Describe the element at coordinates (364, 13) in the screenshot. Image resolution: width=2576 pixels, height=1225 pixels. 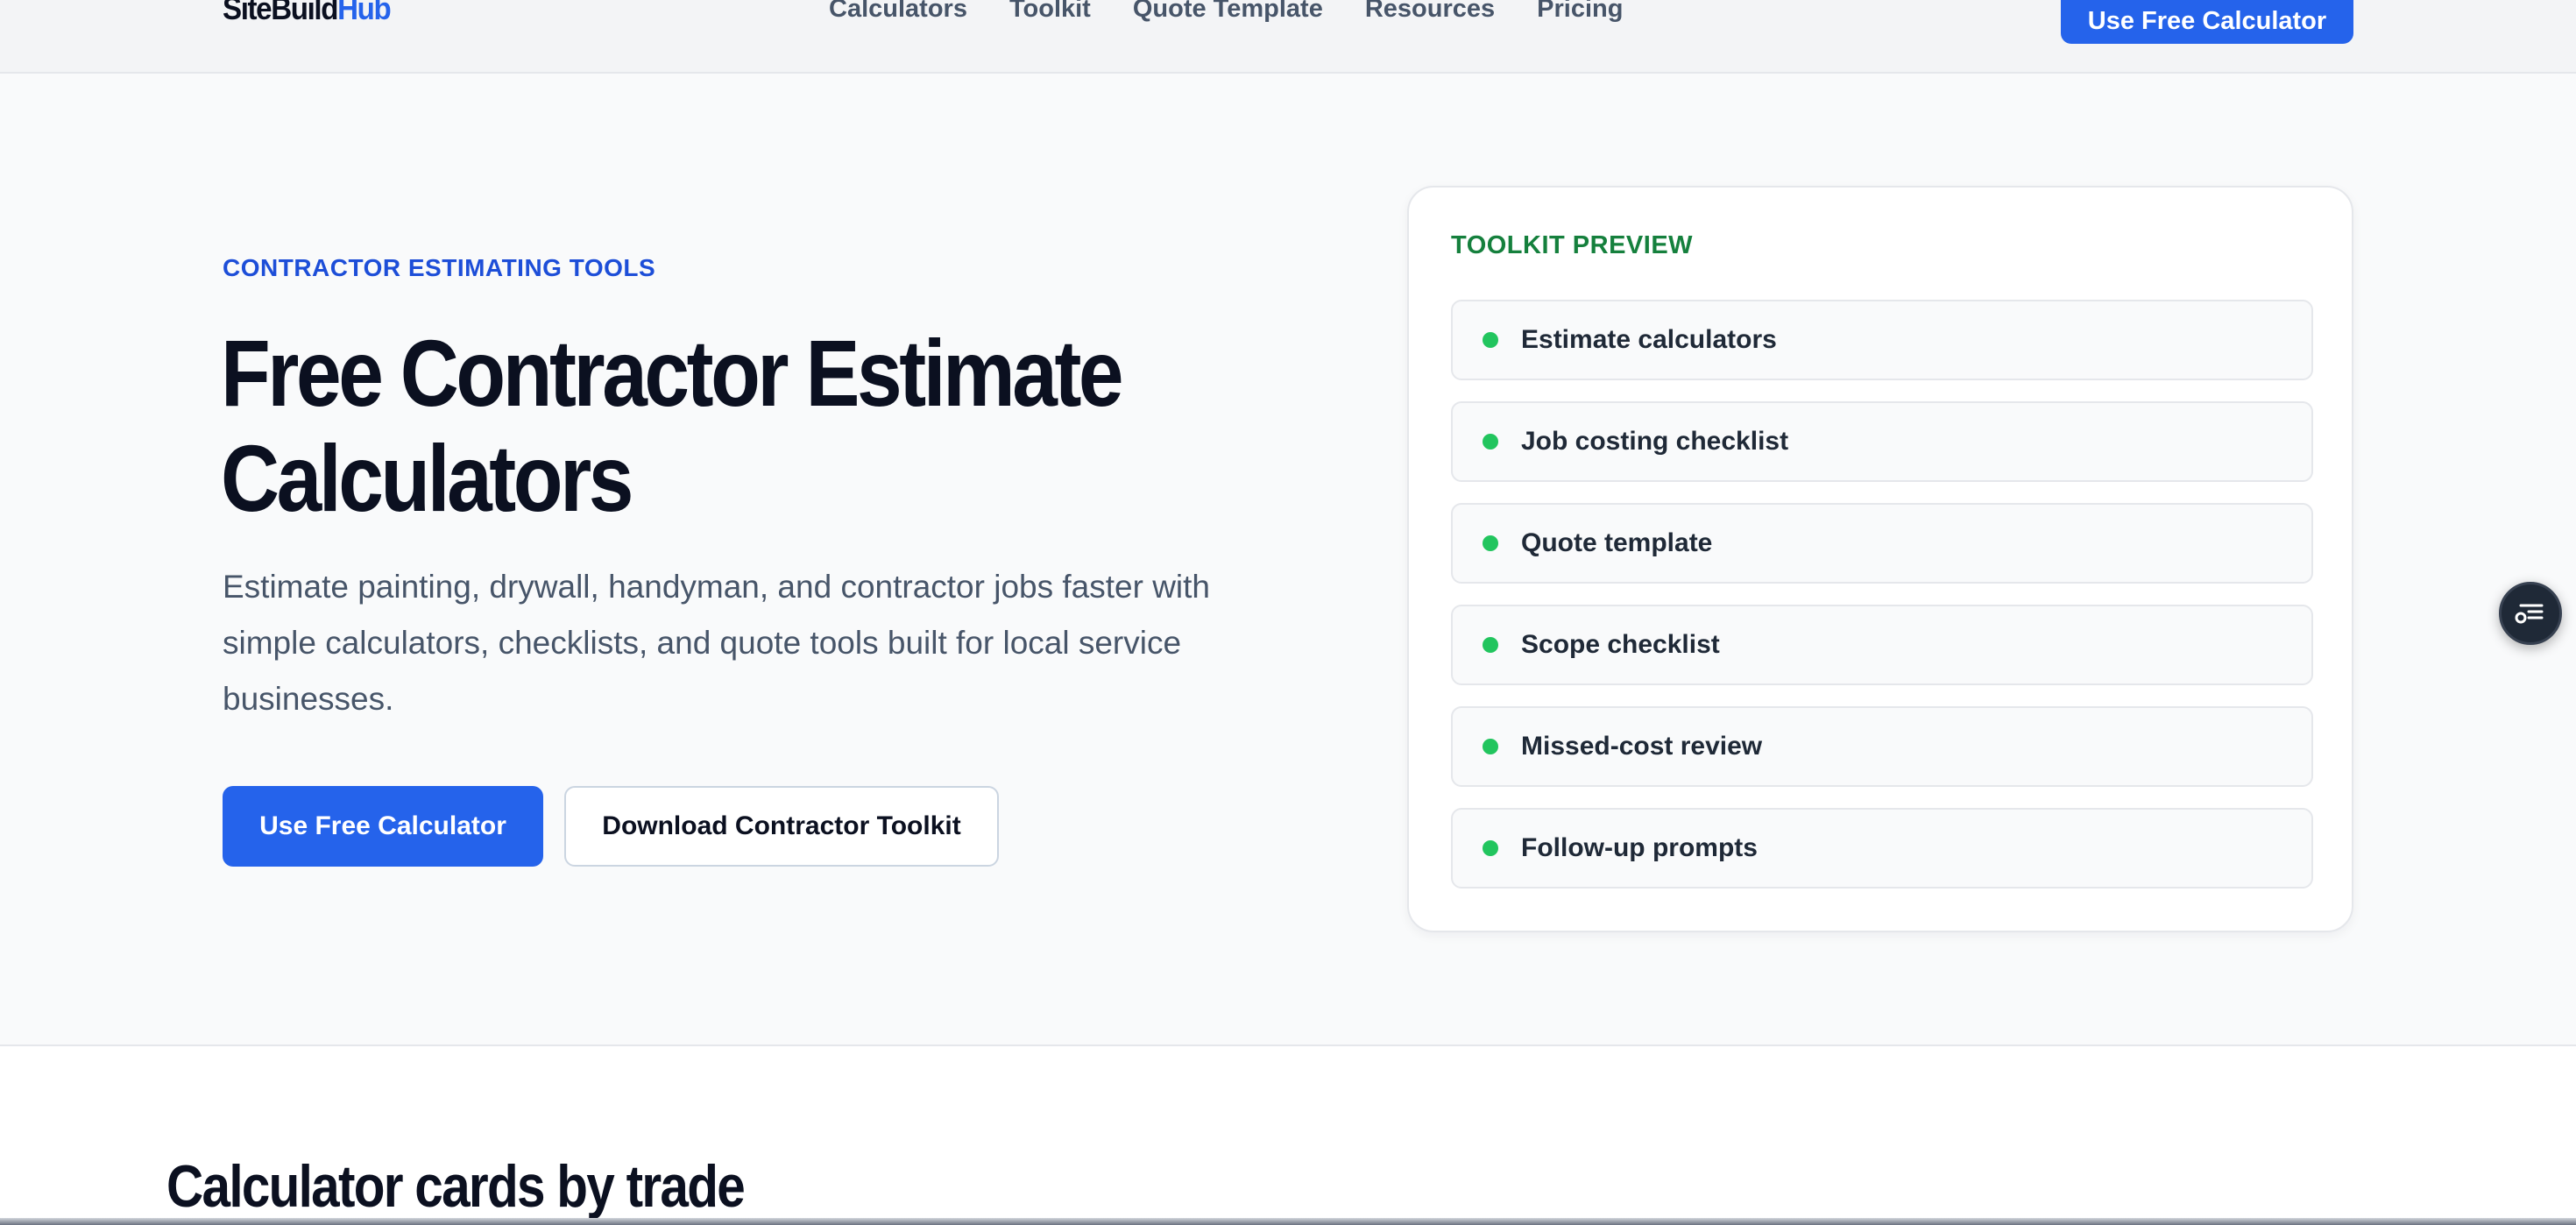
I see `logo-accent-text: Hub` at that location.